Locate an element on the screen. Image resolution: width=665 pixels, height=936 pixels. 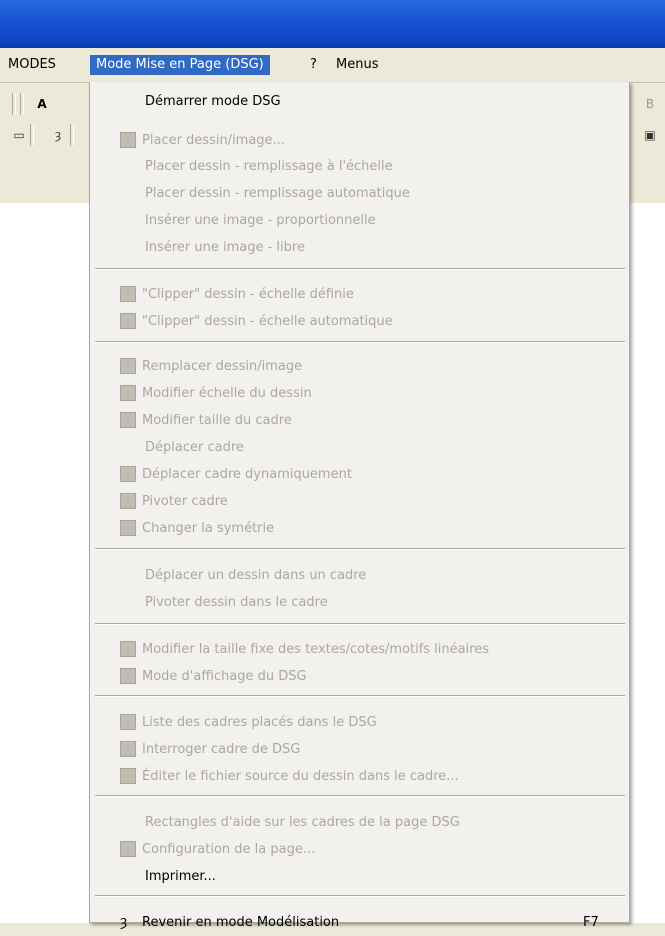
menu-item: Liste des cadres placés dans le DSG is located at coordinates (359, 722).